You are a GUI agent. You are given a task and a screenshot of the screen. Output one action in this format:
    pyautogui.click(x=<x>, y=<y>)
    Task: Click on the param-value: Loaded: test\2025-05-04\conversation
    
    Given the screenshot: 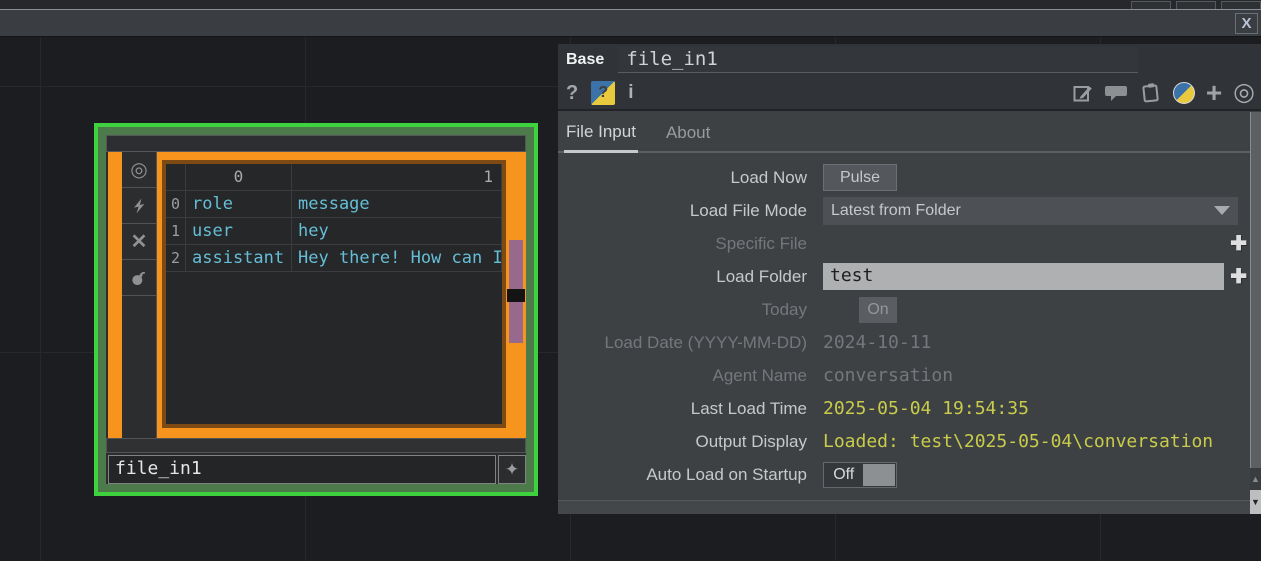 What is the action you would take?
    pyautogui.click(x=1042, y=441)
    